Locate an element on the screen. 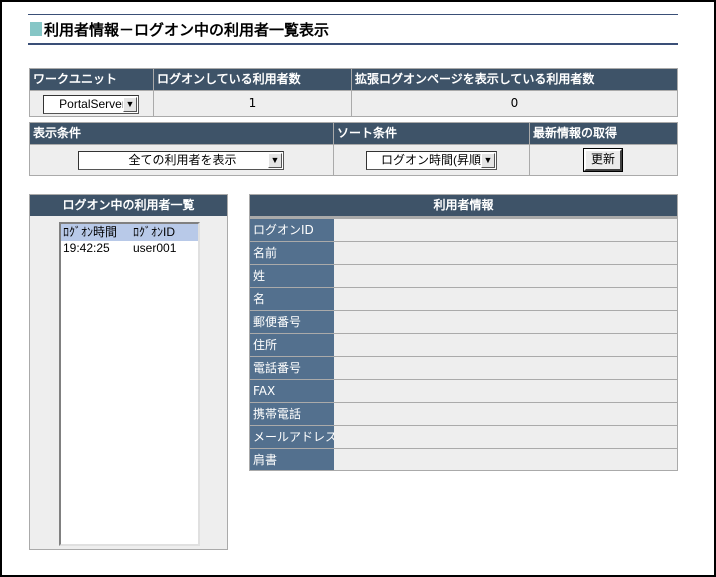 This screenshot has width=716, height=577. field-label-phone: 電話番号 is located at coordinates (292, 368).